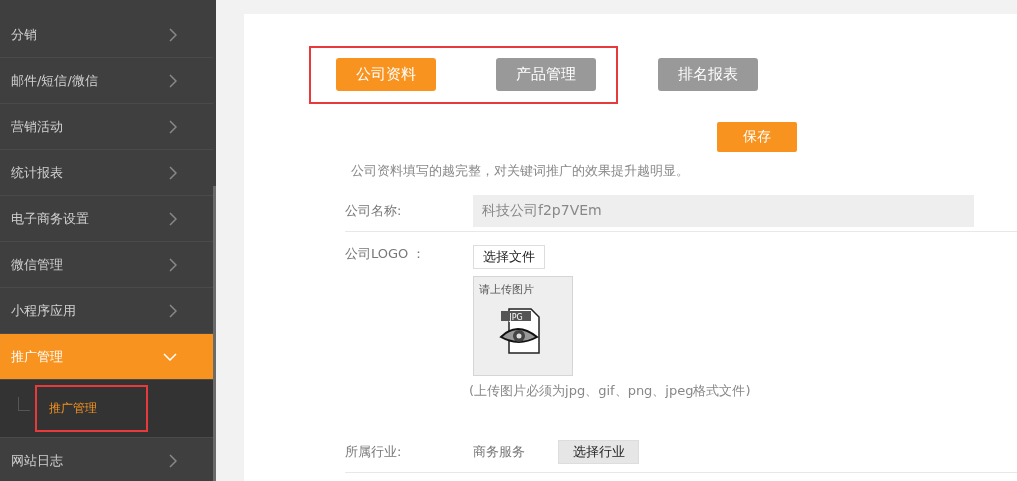 This screenshot has width=1017, height=481. I want to click on scrollbar, so click(214, 333).